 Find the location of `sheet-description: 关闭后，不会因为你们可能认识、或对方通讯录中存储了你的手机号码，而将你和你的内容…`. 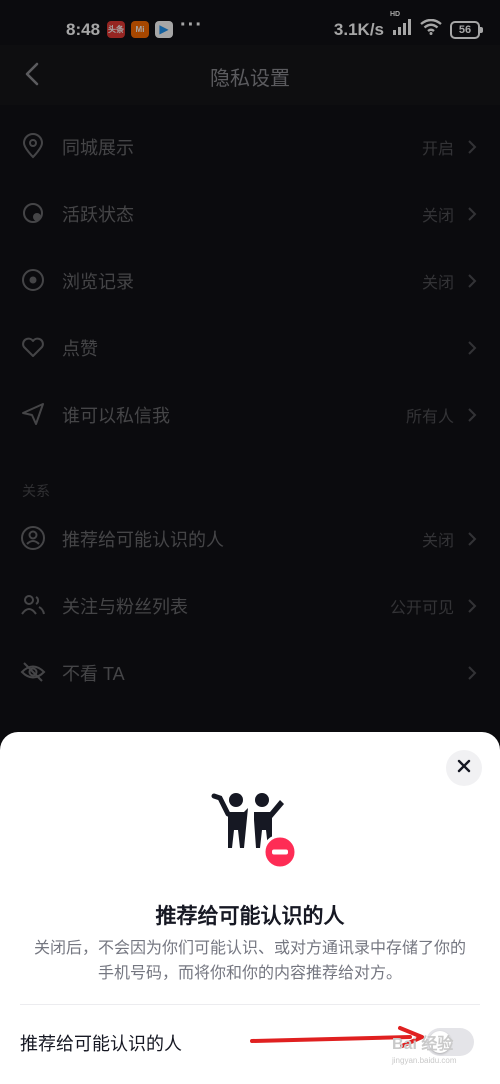

sheet-description: 关闭后，不会因为你们可能认识、或对方通讯录中存储了你的手机号码，而将你和你的内容… is located at coordinates (249, 961).